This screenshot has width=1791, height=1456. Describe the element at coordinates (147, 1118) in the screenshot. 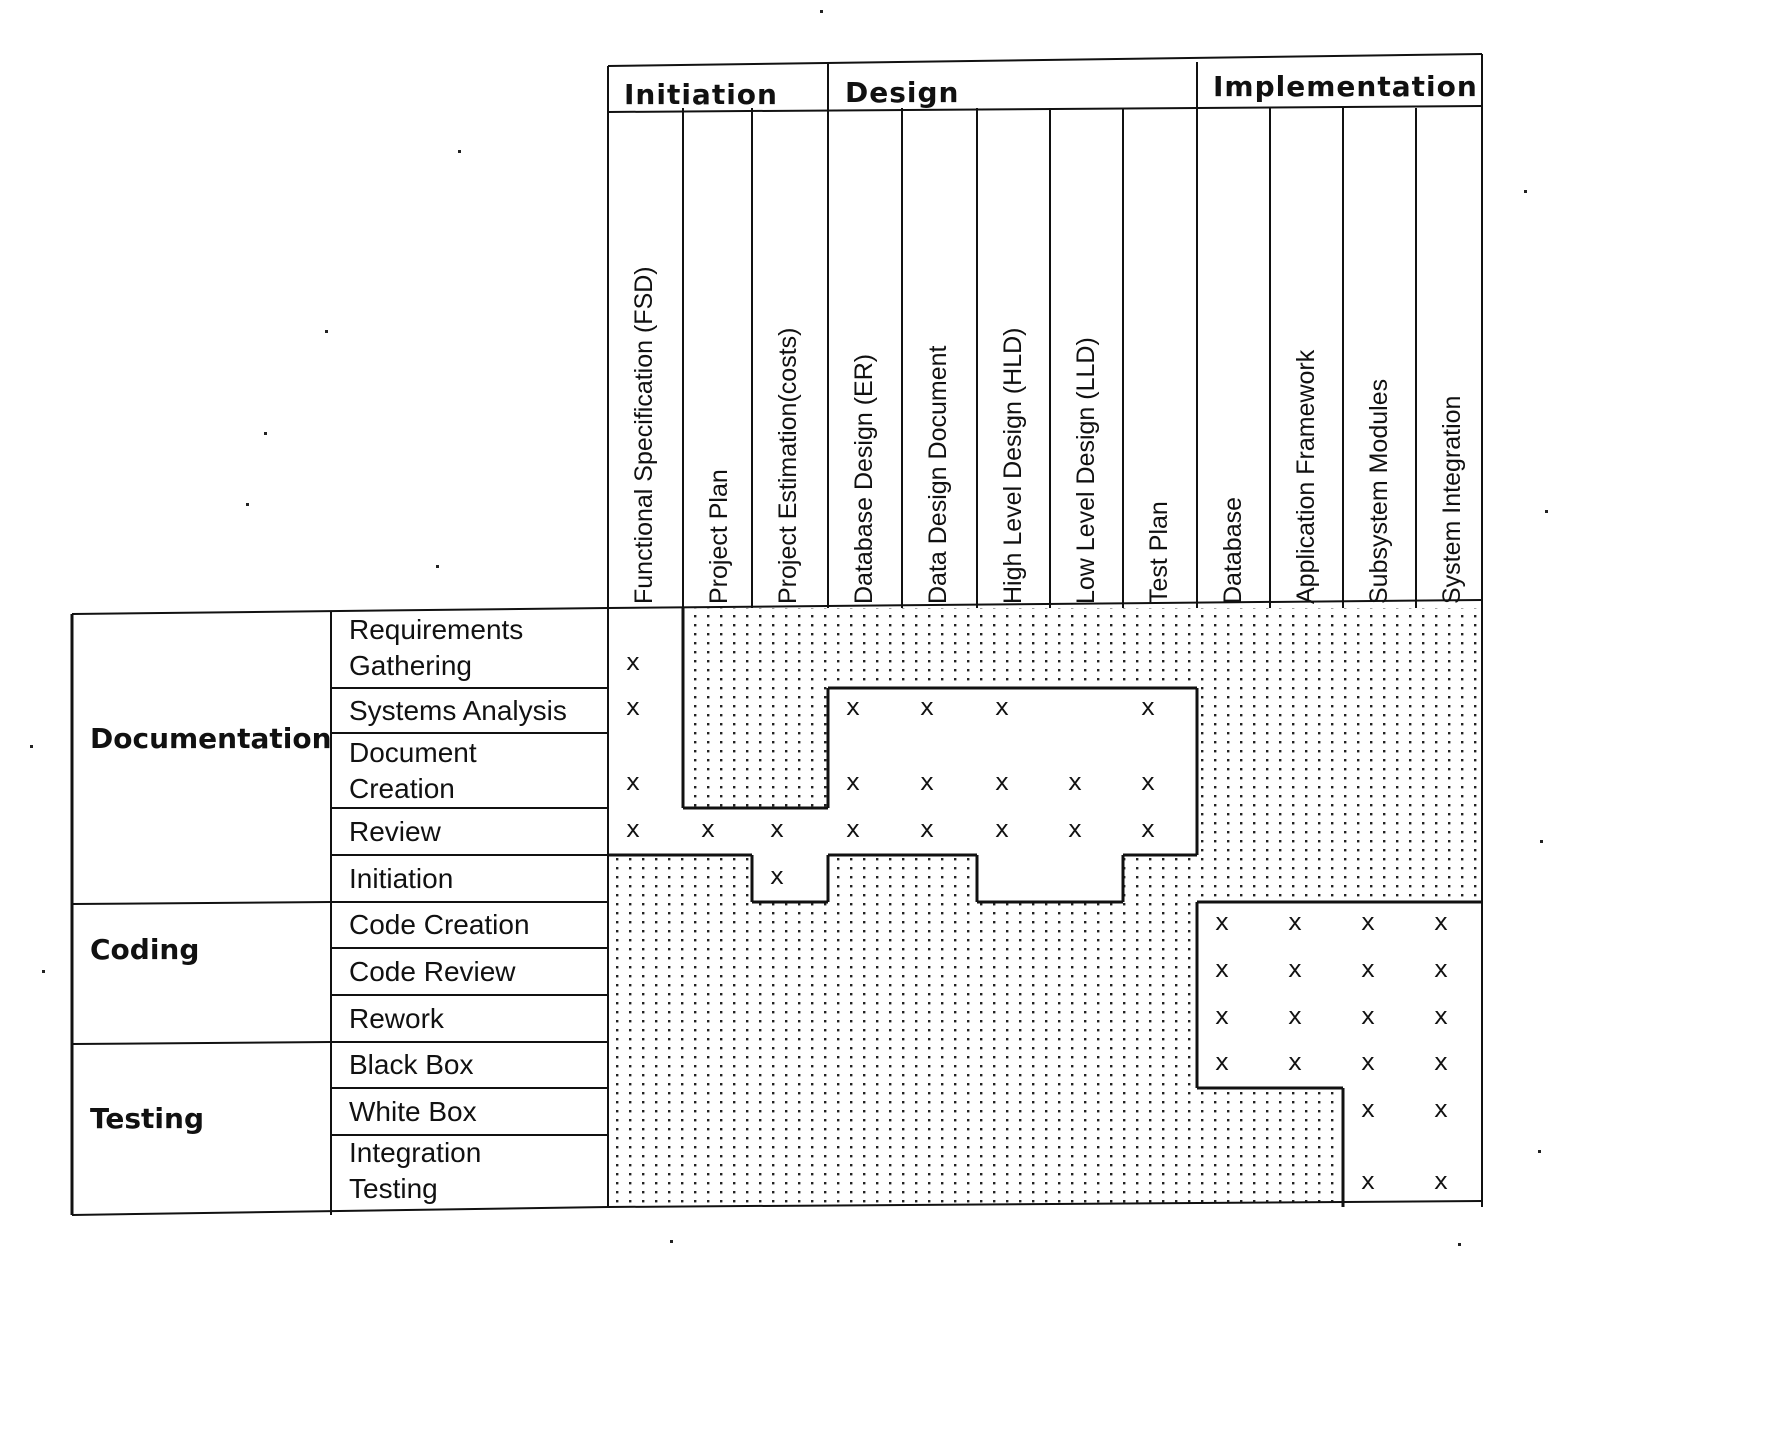

I see `category-testing: Testing` at that location.